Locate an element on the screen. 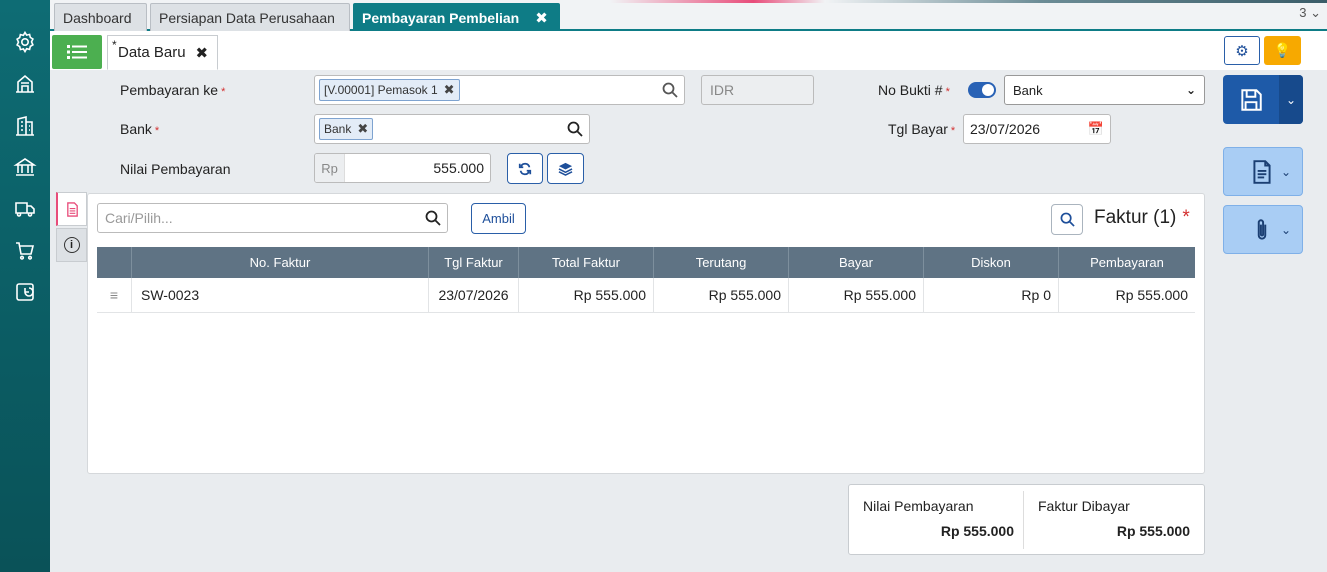  tab-label: Dashboard is located at coordinates (97, 17).